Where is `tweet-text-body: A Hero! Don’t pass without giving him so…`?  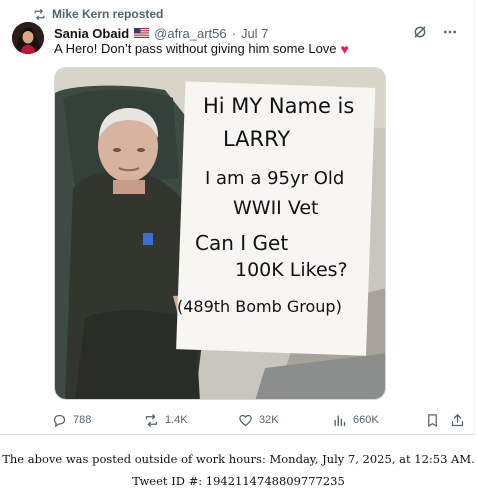
tweet-text-body: A Hero! Don’t pass without giving him so… is located at coordinates (195, 48).